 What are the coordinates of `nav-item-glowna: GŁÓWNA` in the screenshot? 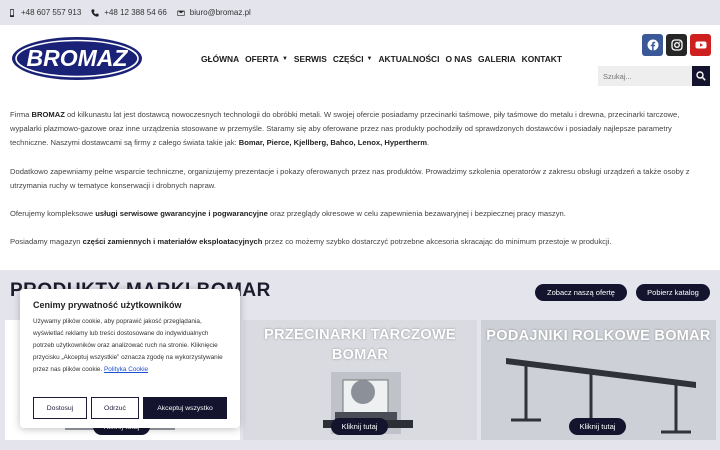 It's located at (220, 59).